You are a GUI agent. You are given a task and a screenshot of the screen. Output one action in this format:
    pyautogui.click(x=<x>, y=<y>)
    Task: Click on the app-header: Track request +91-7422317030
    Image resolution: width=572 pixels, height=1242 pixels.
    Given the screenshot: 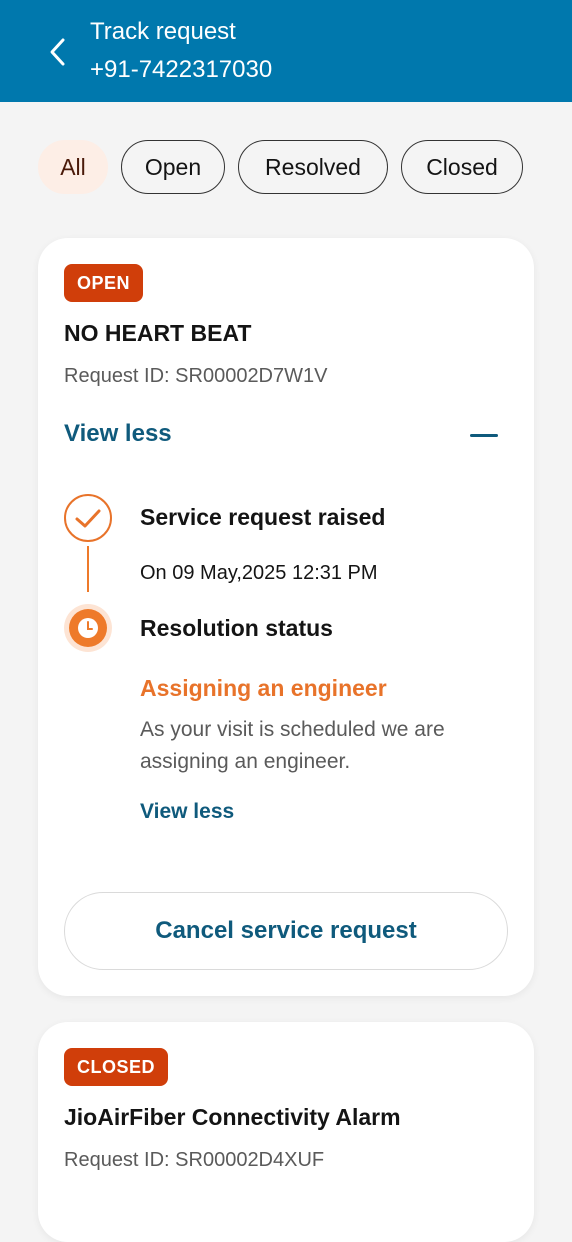 What is the action you would take?
    pyautogui.click(x=286, y=51)
    